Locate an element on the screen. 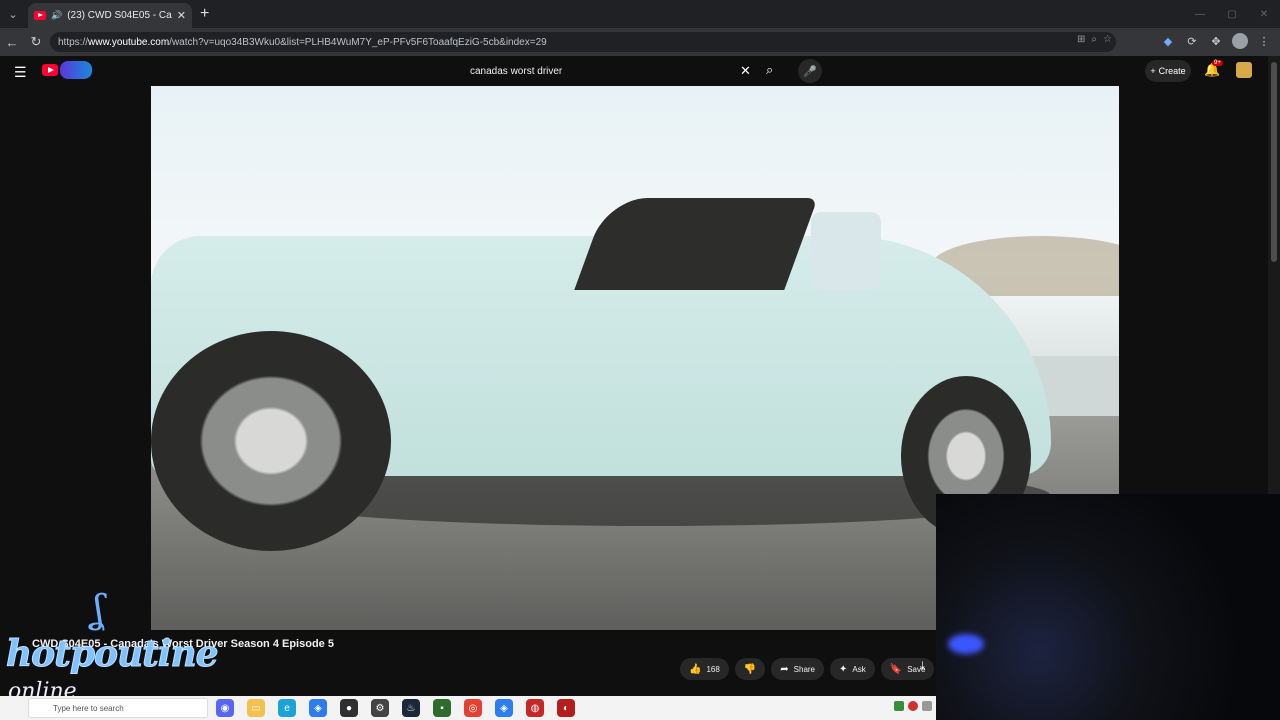  account-avatar is located at coordinates (1244, 70).